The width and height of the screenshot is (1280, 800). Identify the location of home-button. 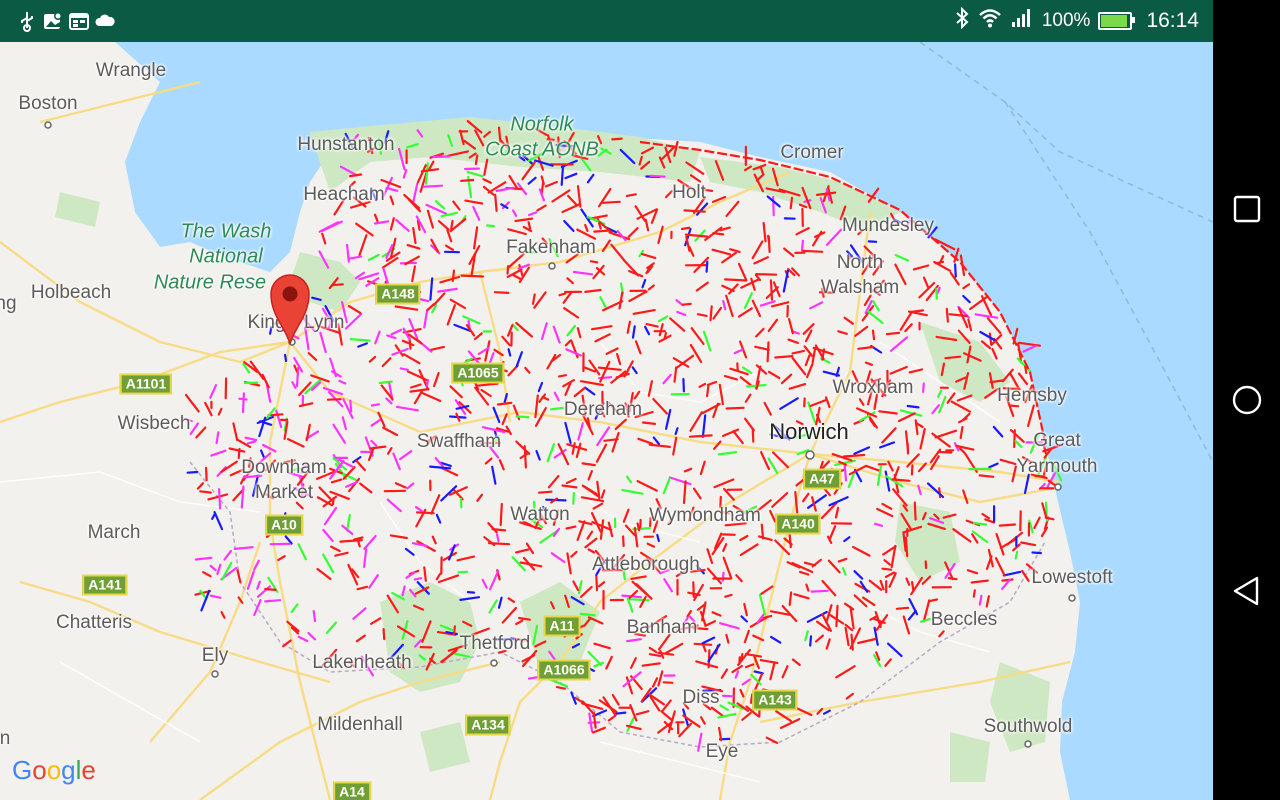
(1247, 400).